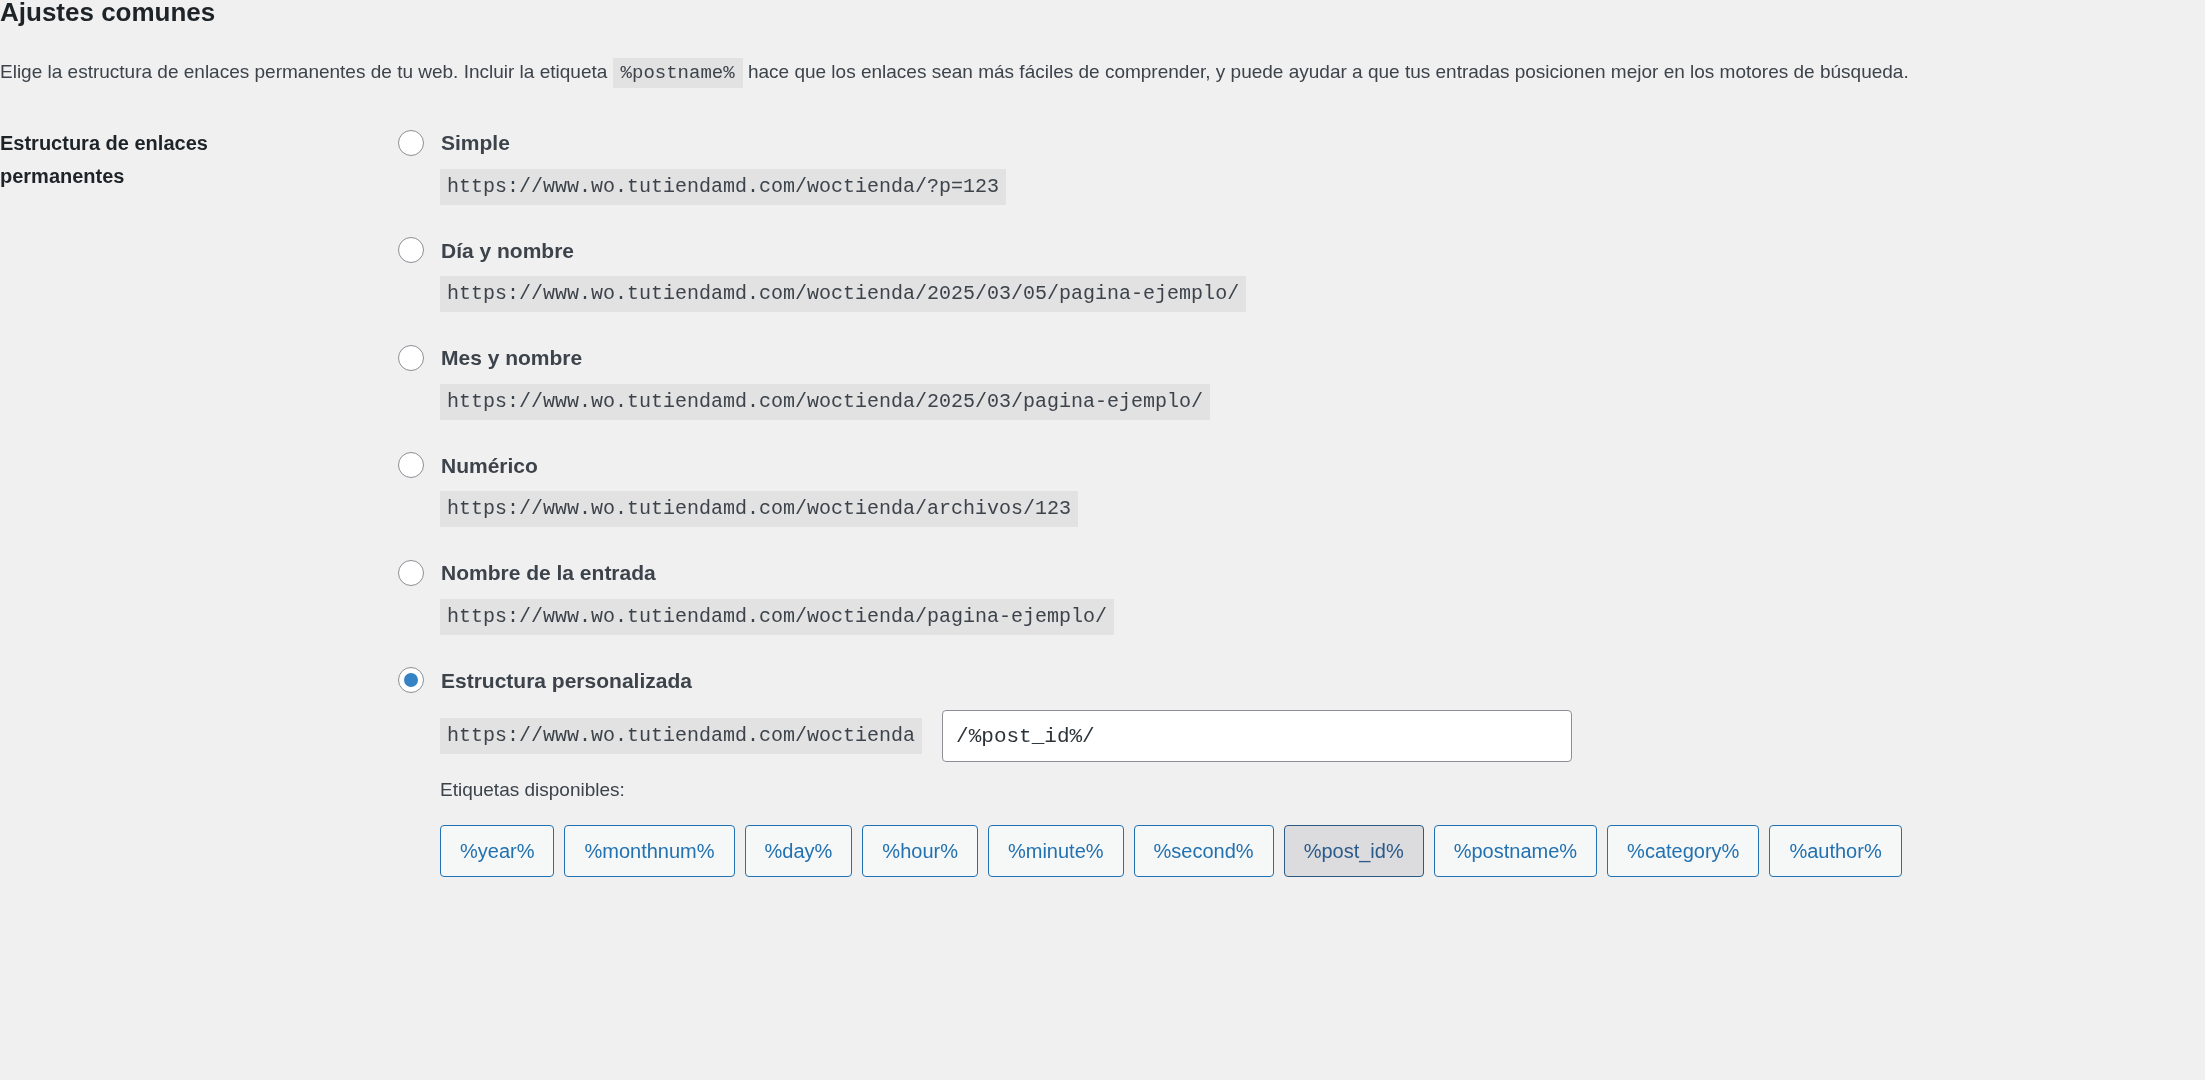  Describe the element at coordinates (548, 573) in the screenshot. I see `option-label: Nombre de la entrada` at that location.